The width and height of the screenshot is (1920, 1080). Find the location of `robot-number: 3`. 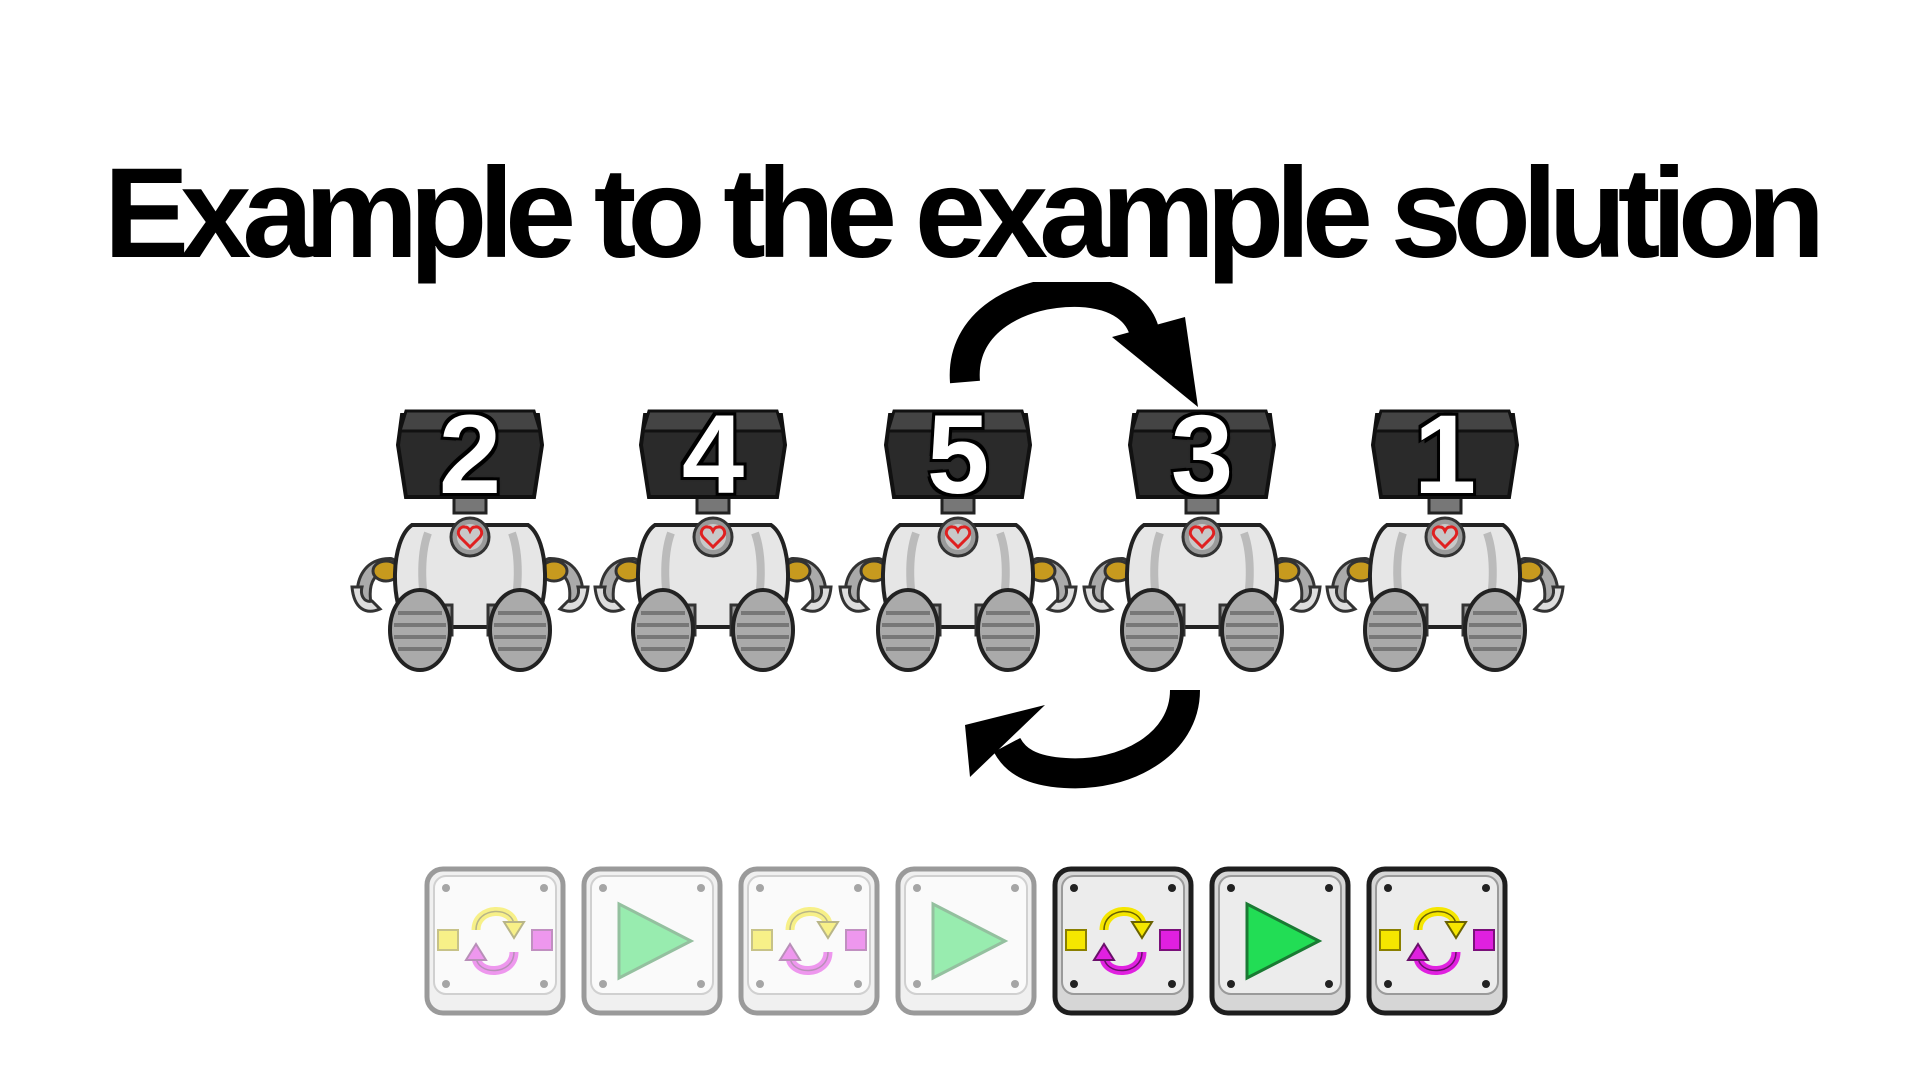

robot-number: 3 is located at coordinates (1202, 454).